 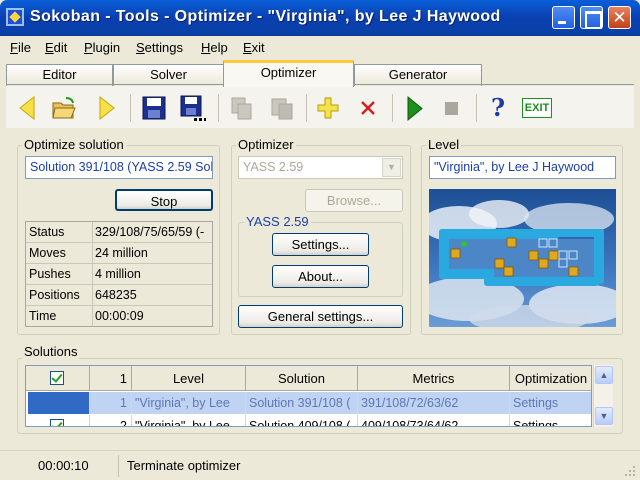 I want to click on level-label: Level, so click(x=444, y=144).